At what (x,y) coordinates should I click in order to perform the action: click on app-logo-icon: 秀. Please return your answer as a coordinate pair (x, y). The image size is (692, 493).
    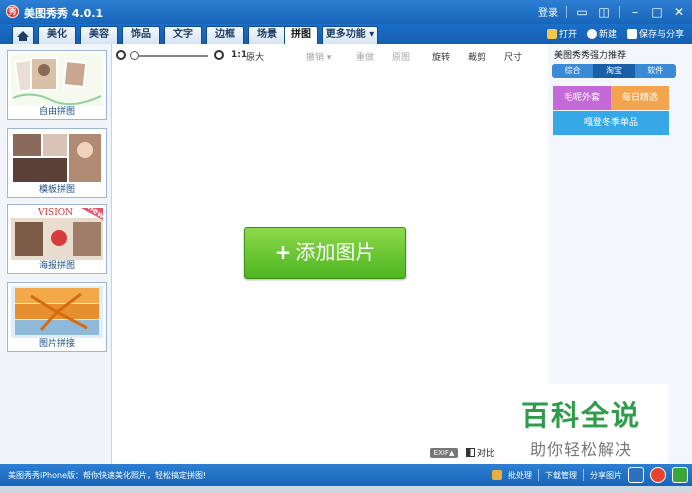
    Looking at the image, I should click on (12, 11).